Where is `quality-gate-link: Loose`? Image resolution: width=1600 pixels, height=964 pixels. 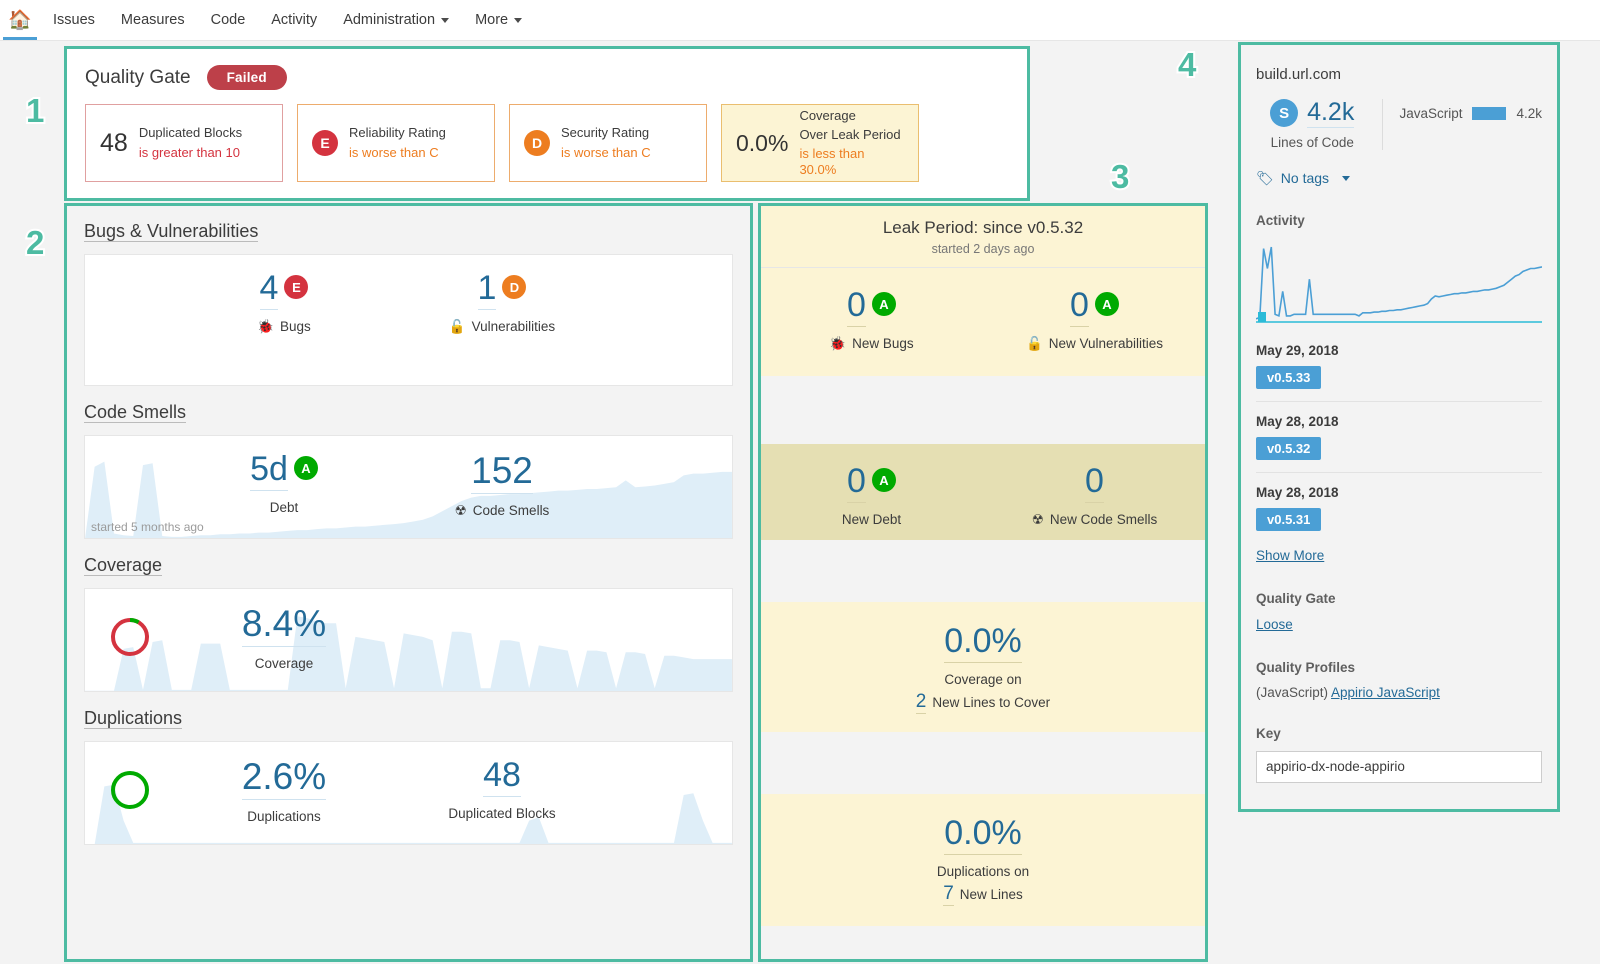
quality-gate-link: Loose is located at coordinates (1274, 624).